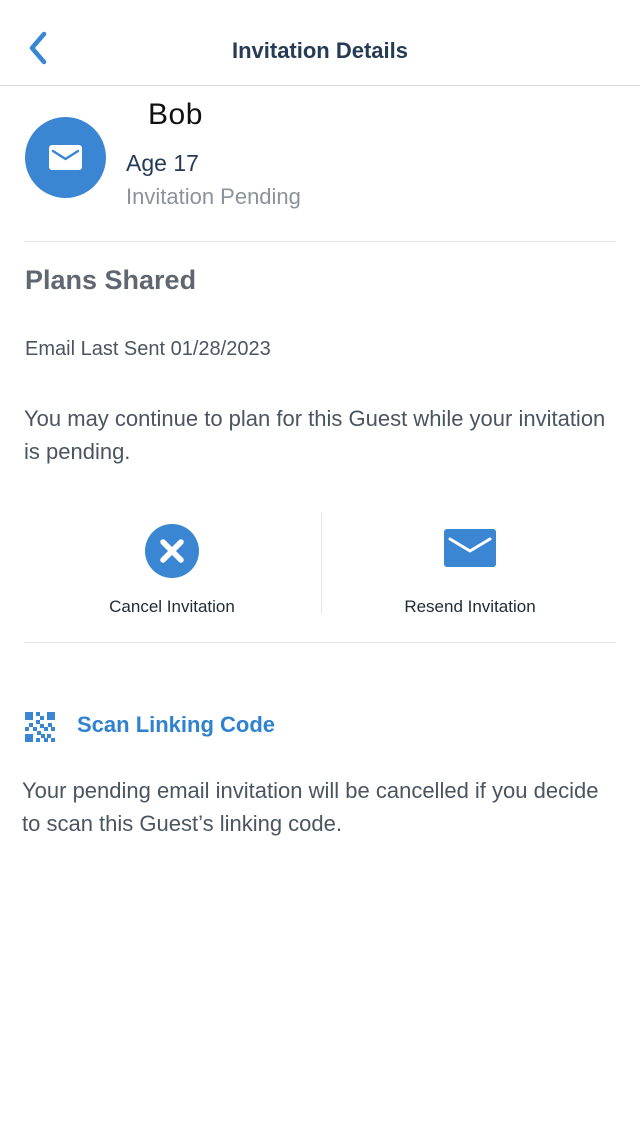  What do you see at coordinates (175, 114) in the screenshot?
I see `guest-name: Bob` at bounding box center [175, 114].